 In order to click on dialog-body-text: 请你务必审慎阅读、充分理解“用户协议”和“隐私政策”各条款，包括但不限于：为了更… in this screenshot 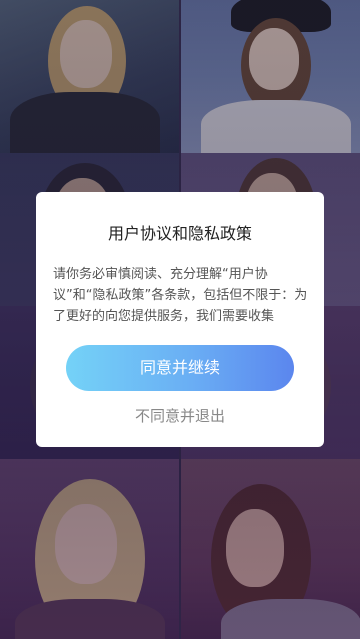, I will do `click(180, 295)`.